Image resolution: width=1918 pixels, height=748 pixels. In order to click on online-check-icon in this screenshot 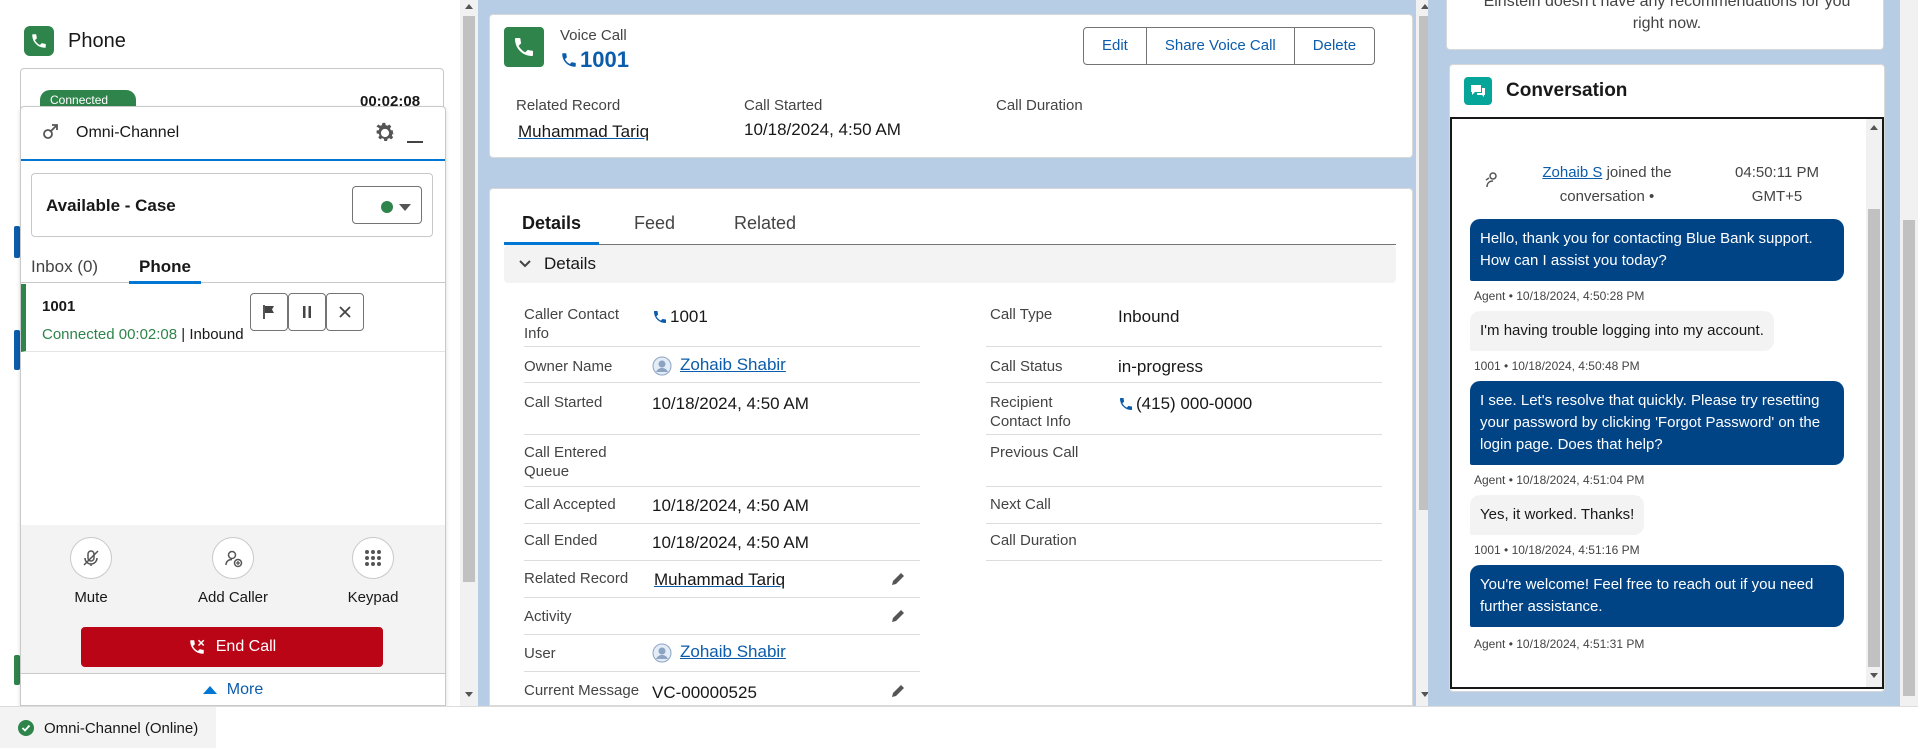, I will do `click(26, 728)`.